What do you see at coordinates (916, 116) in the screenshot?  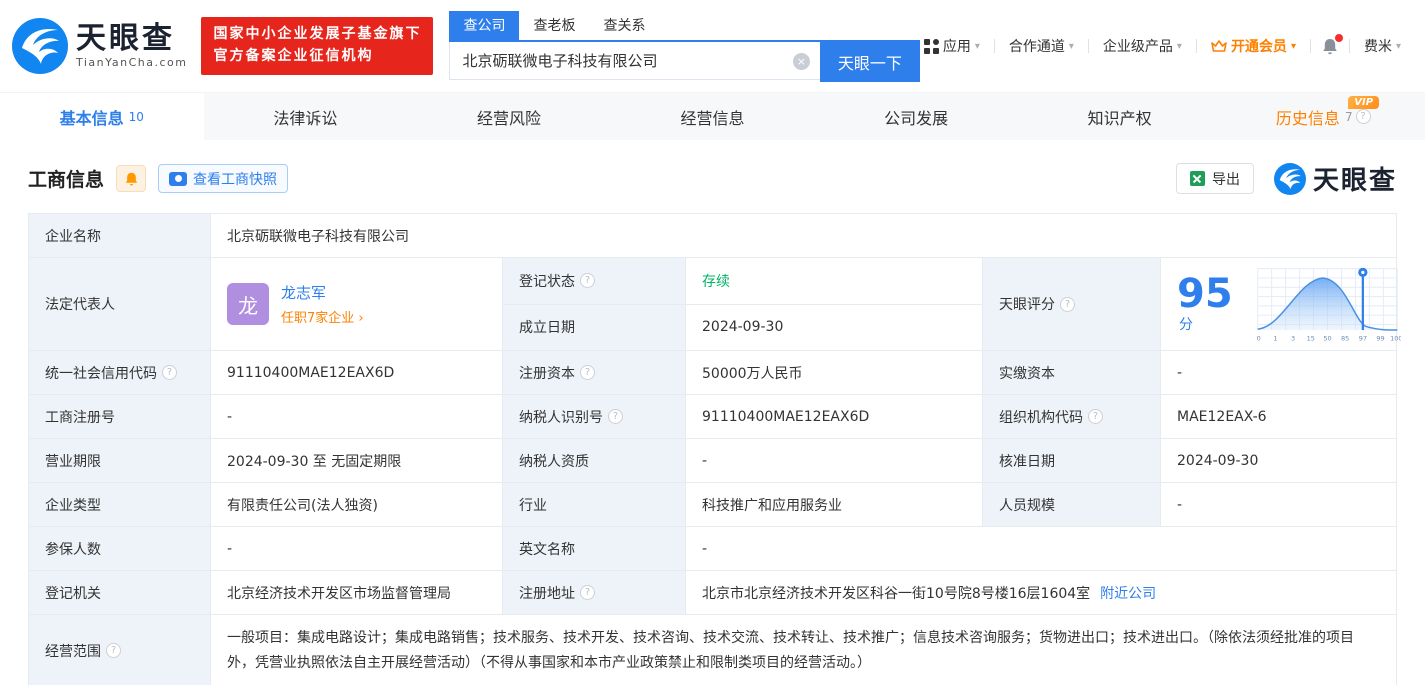 I see `tab-company-development: 公司发展` at bounding box center [916, 116].